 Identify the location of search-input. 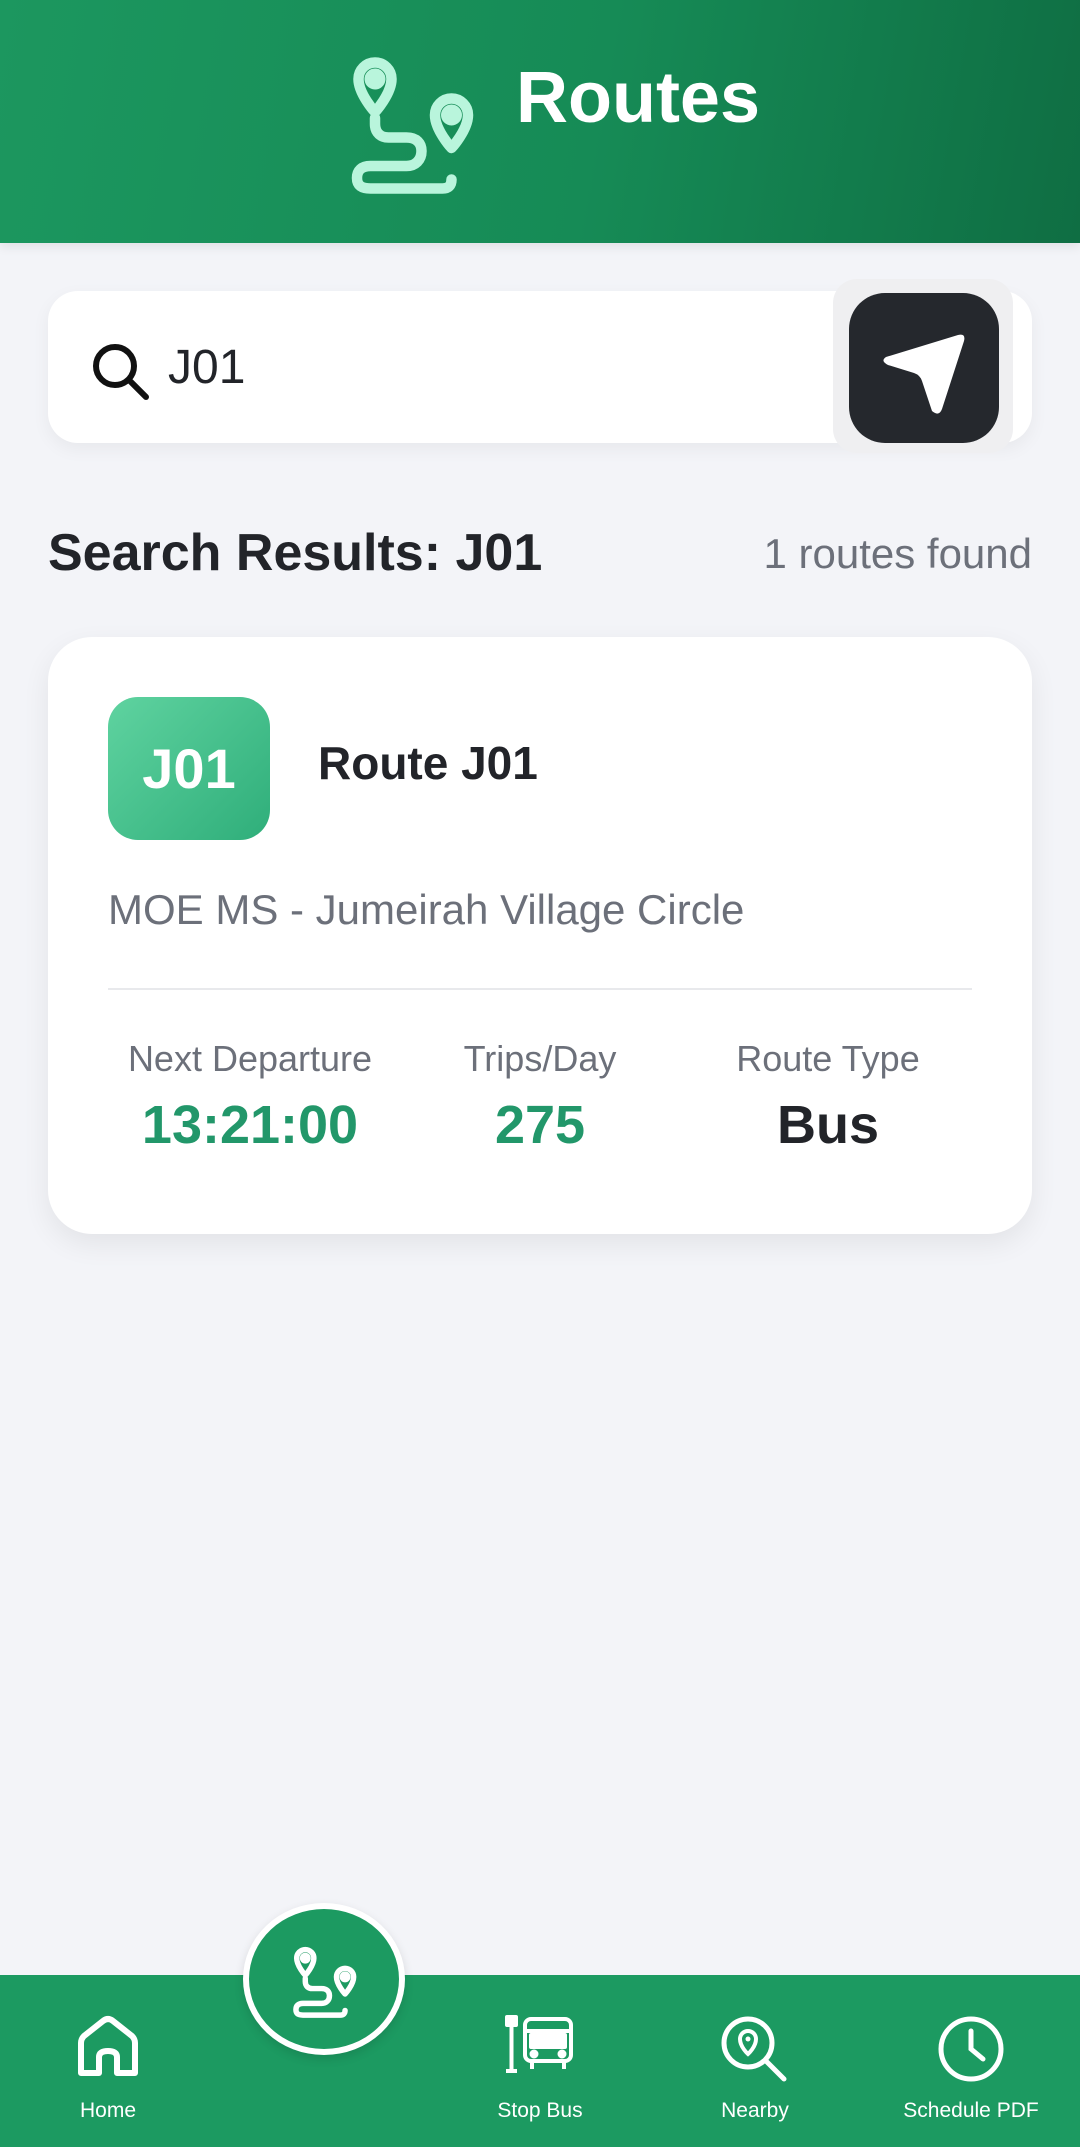
(448, 367).